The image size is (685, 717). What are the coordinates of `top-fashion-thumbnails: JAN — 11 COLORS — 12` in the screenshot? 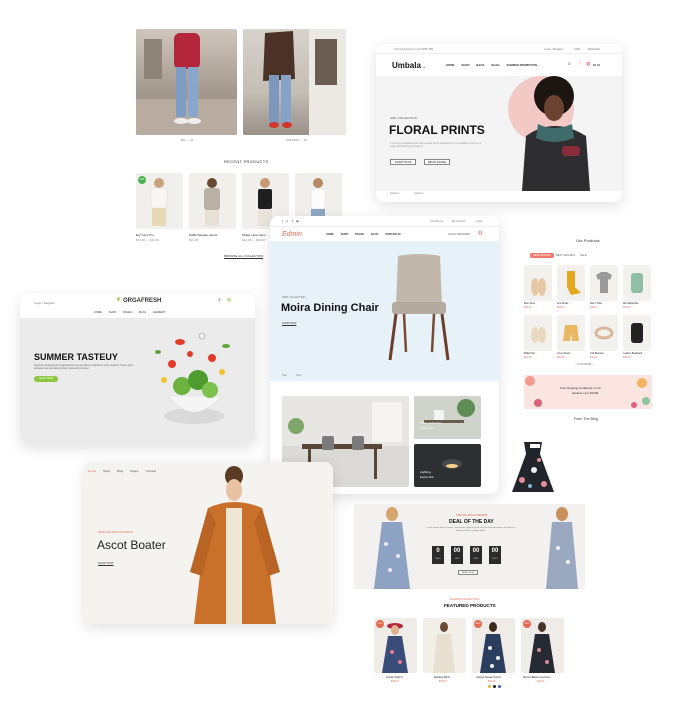 It's located at (241, 89).